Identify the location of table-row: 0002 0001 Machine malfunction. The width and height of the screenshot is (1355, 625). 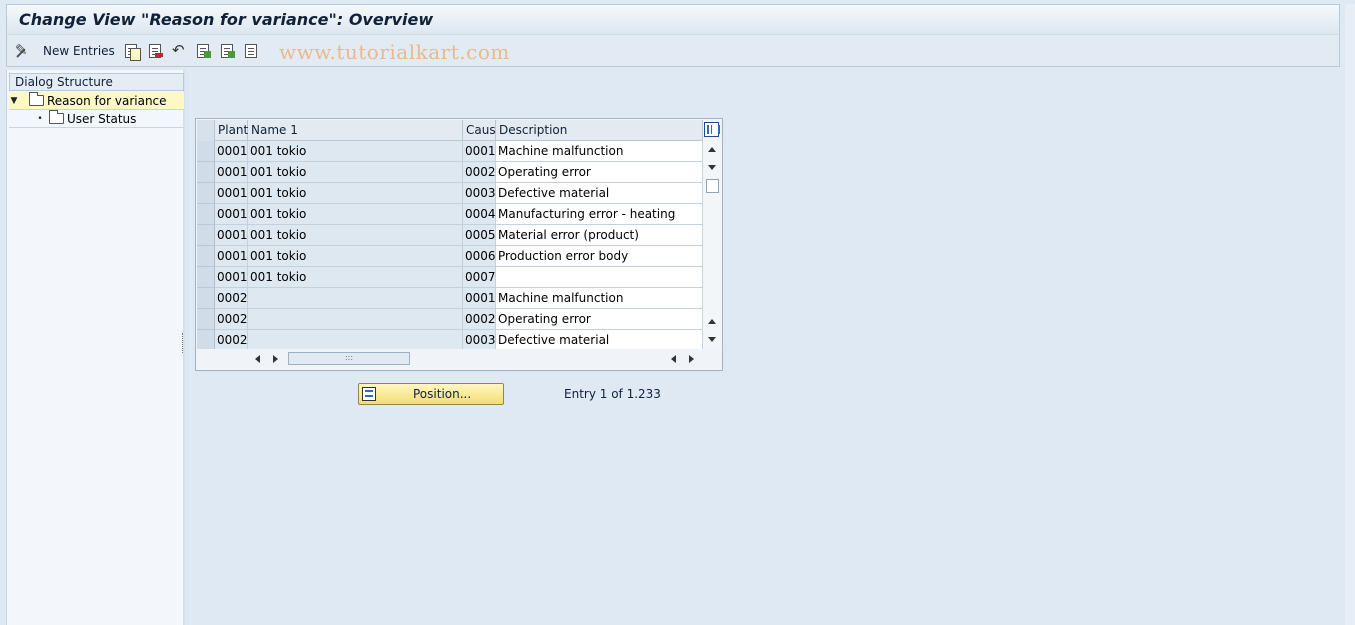
(450, 298).